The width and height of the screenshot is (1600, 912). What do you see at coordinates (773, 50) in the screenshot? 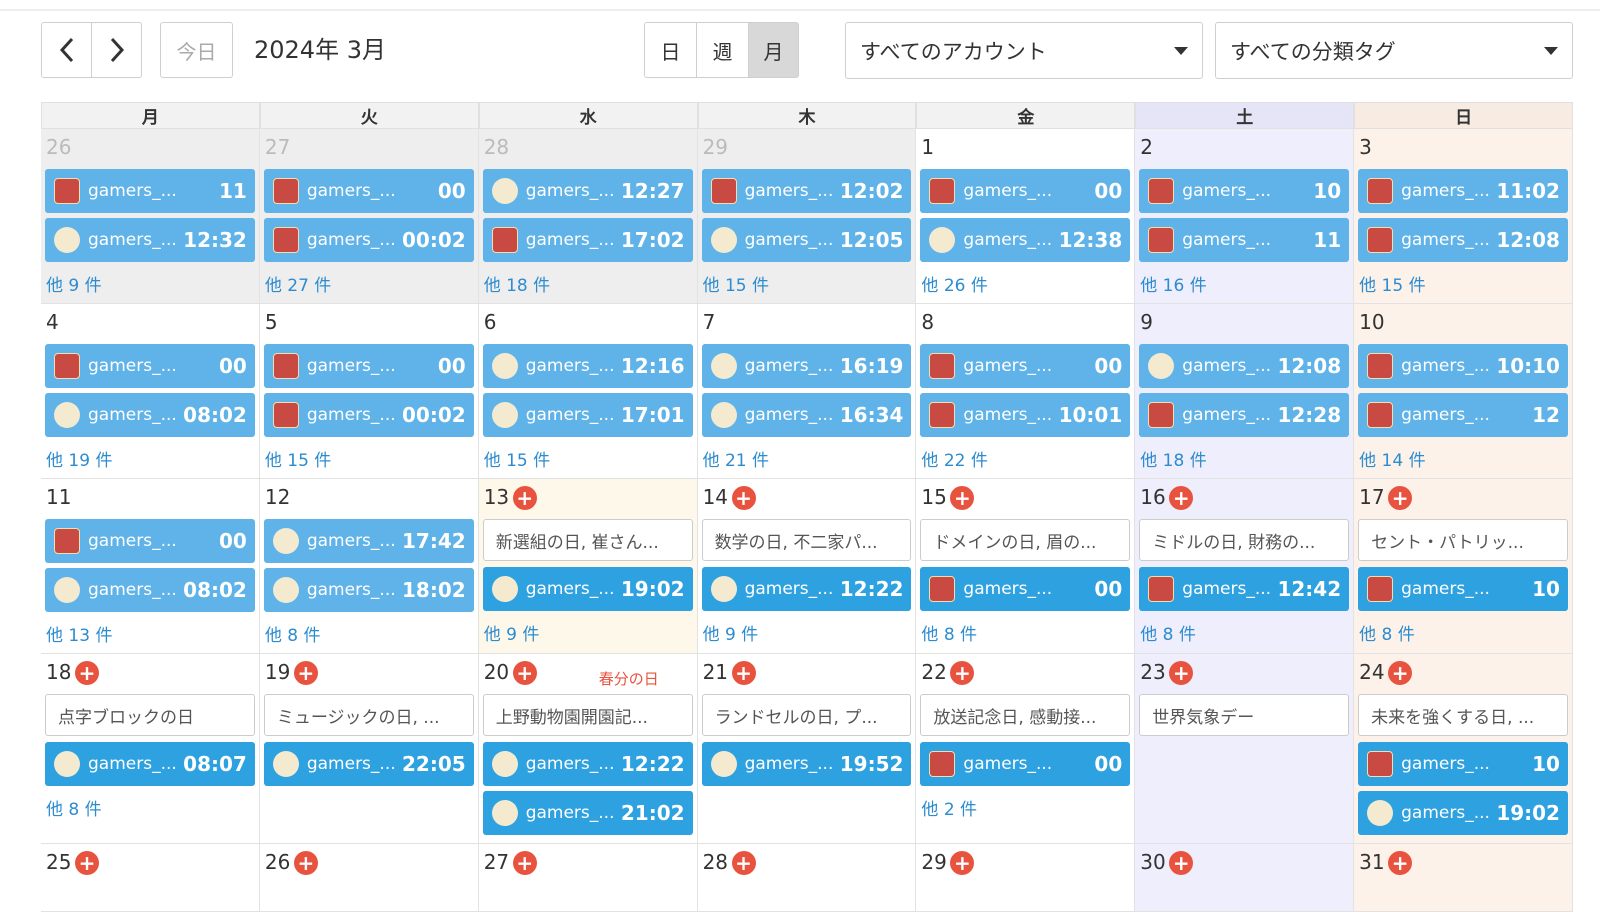
I see `view-month-button: 月` at bounding box center [773, 50].